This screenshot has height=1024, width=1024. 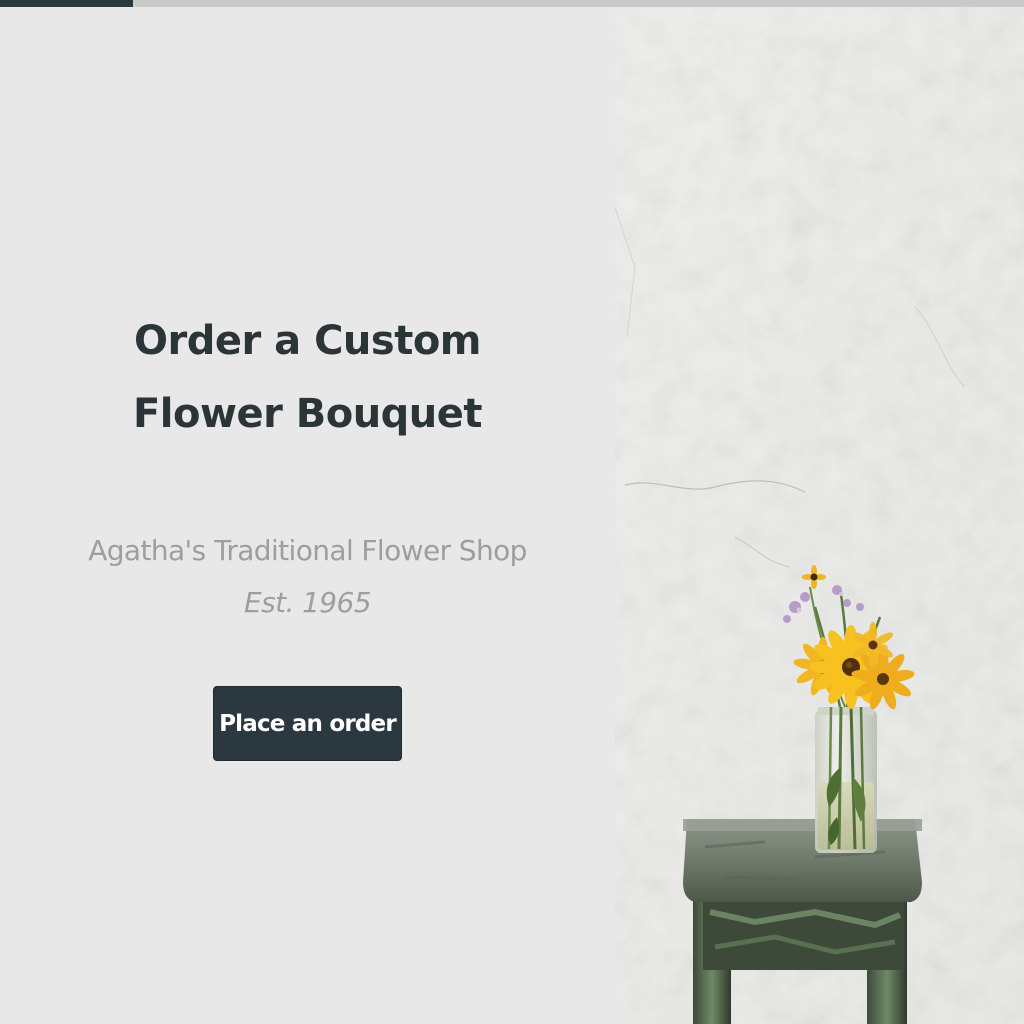 I want to click on hero-title: Order a Custom Flower Bouquet, so click(x=307, y=377).